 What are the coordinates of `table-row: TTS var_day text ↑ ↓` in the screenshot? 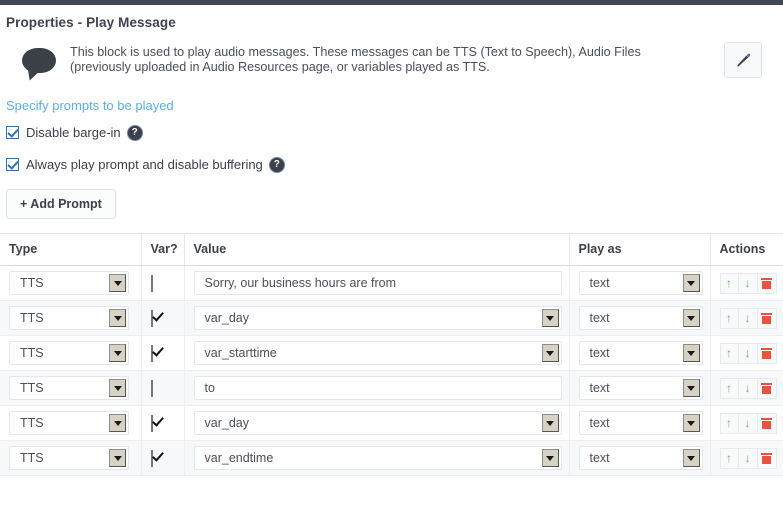 It's located at (391, 423).